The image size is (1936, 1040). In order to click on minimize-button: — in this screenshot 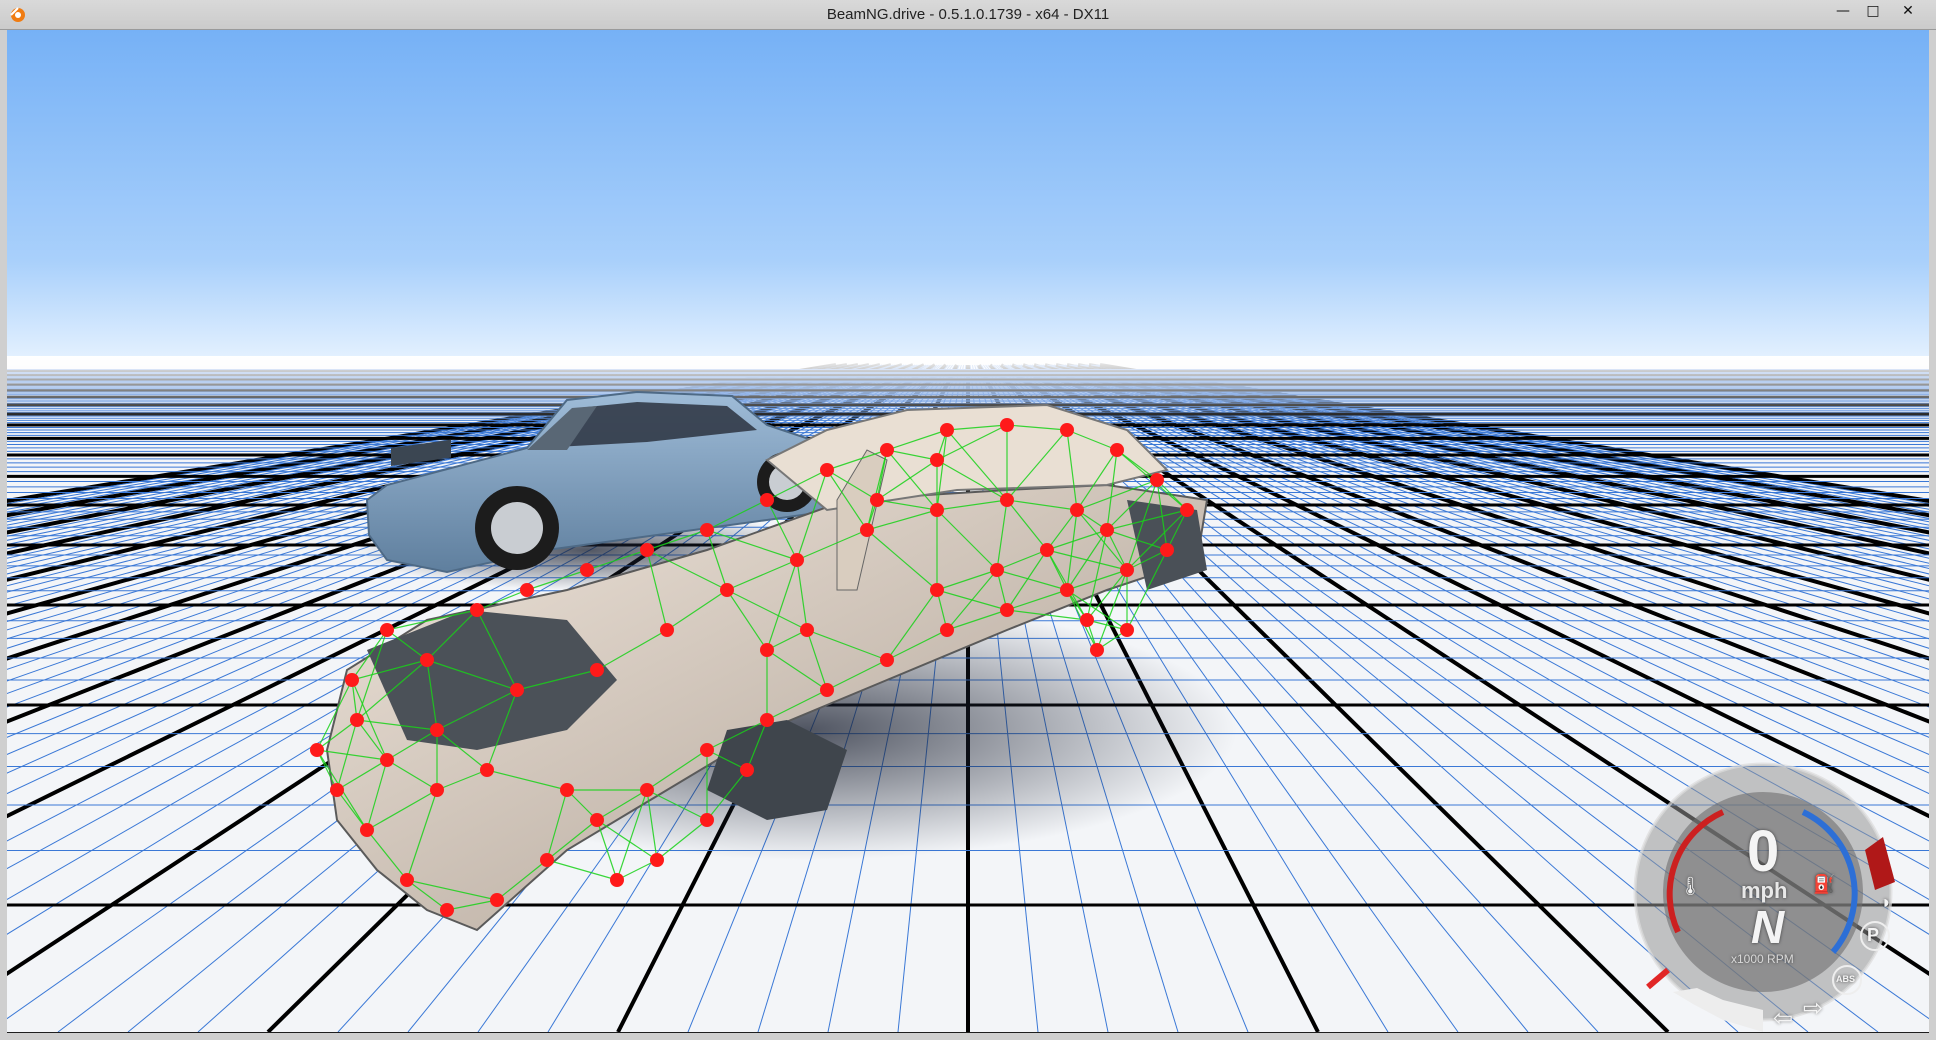, I will do `click(1843, 11)`.